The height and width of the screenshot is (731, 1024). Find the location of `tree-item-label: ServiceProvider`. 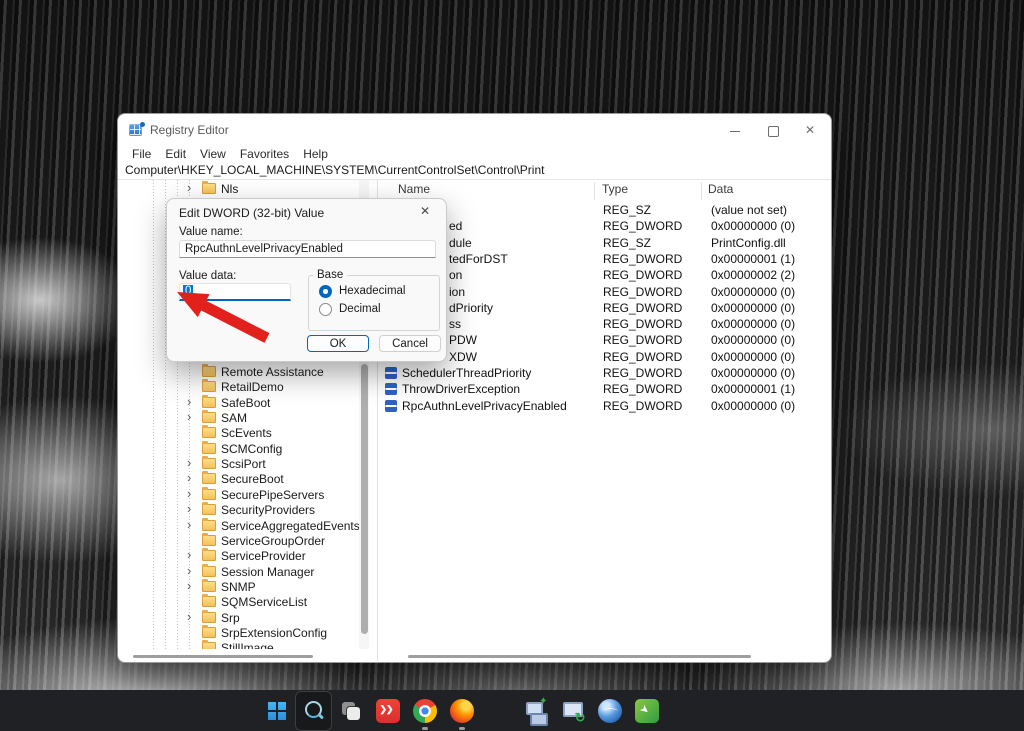

tree-item-label: ServiceProvider is located at coordinates (263, 556).